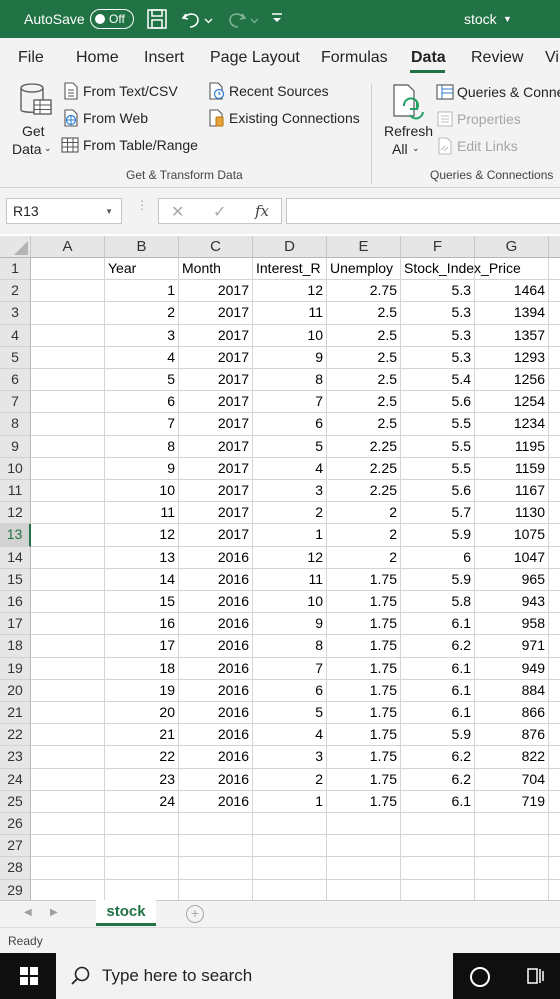  What do you see at coordinates (554, 247) in the screenshot?
I see `column-header-partial` at bounding box center [554, 247].